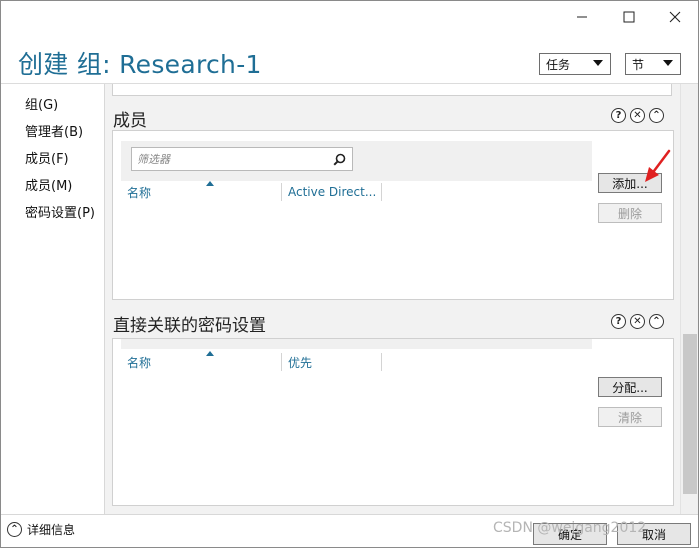 Image resolution: width=699 pixels, height=548 pixels. What do you see at coordinates (332, 362) in the screenshot?
I see `password-col-precedence: 优先` at bounding box center [332, 362].